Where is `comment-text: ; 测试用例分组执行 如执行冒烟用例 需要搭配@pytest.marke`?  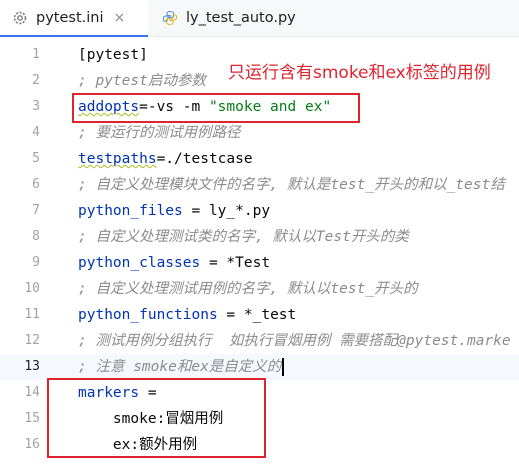 comment-text: ; 测试用例分组执行 如执行冒烟用例 需要搭配@pytest.marke is located at coordinates (294, 341).